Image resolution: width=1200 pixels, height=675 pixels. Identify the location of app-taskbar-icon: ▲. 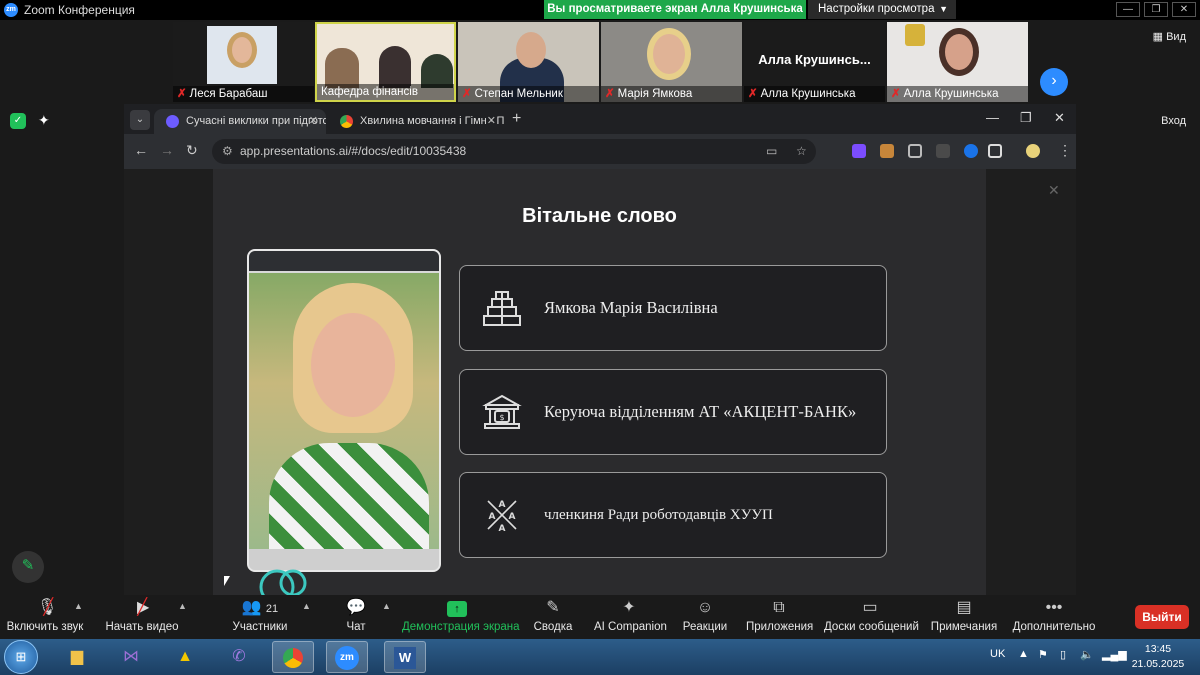
(185, 657).